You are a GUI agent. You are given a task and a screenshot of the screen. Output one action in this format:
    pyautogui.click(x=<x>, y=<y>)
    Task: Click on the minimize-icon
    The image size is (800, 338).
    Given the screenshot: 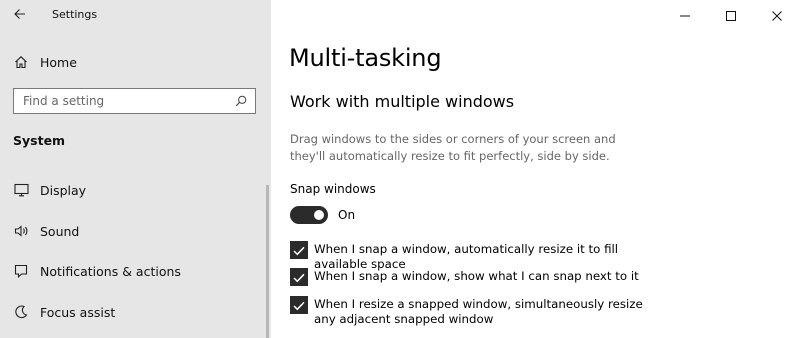 What is the action you would take?
    pyautogui.click(x=685, y=15)
    